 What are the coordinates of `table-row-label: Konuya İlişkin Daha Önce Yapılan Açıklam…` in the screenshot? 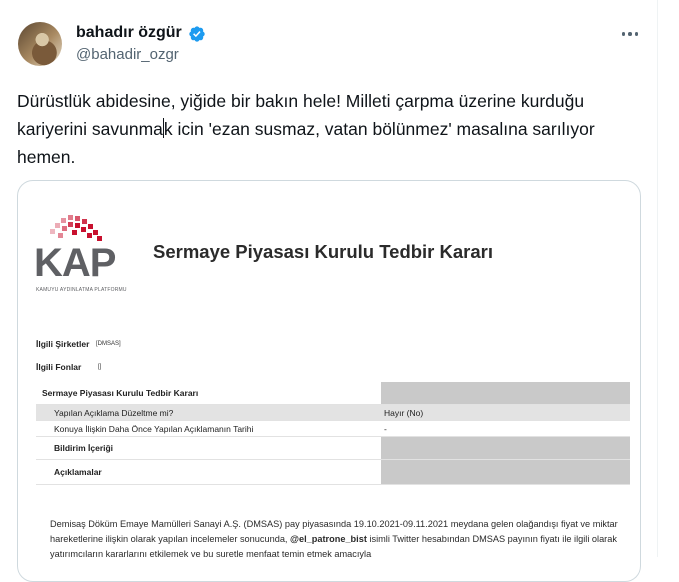 It's located at (154, 429).